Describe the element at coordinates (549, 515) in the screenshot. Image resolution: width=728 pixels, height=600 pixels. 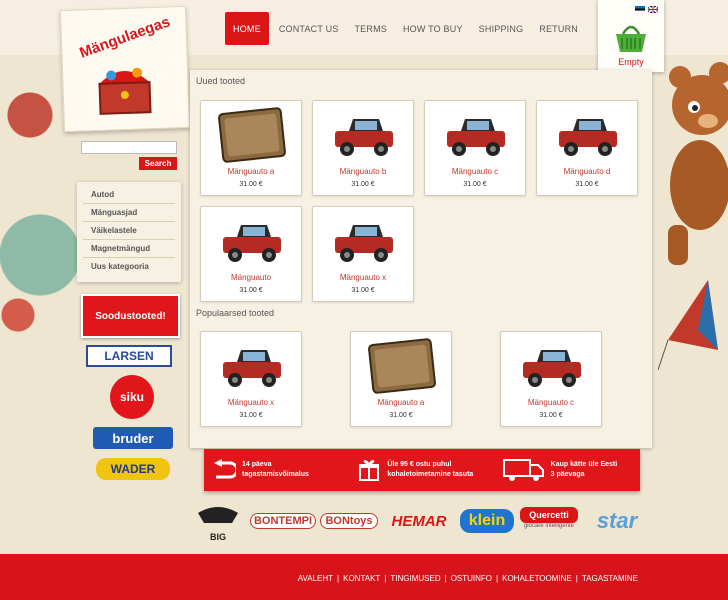
I see `brand-label-quercetti: Quercetti` at that location.